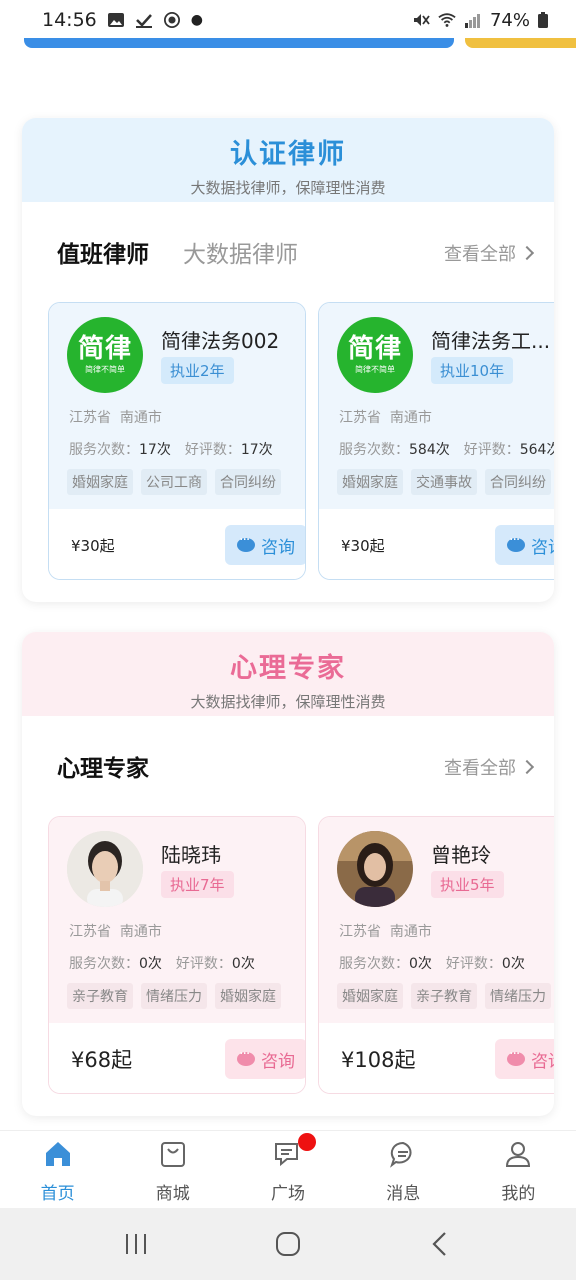 This screenshot has width=576, height=1280. Describe the element at coordinates (467, 884) in the screenshot. I see `practice-years-badge: 执业5年` at that location.